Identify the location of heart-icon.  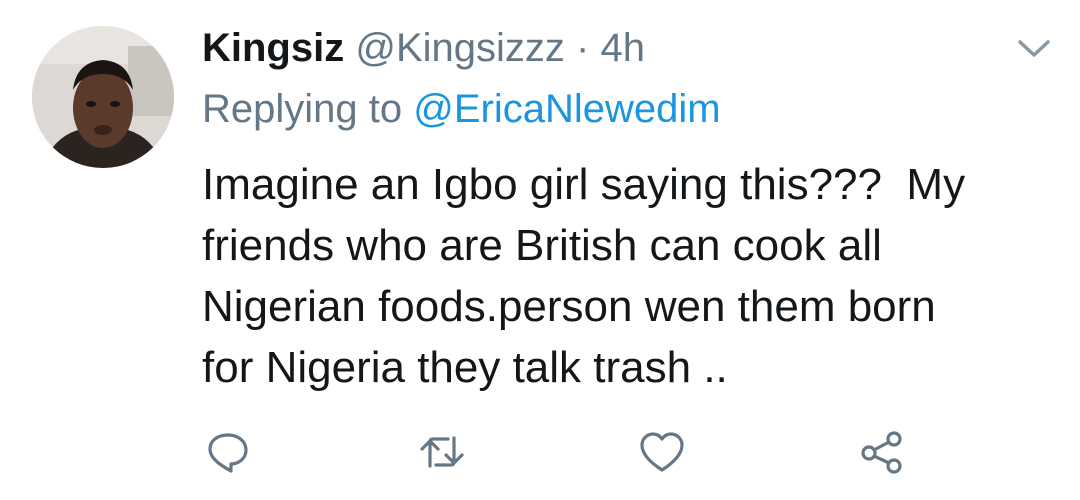
(662, 452).